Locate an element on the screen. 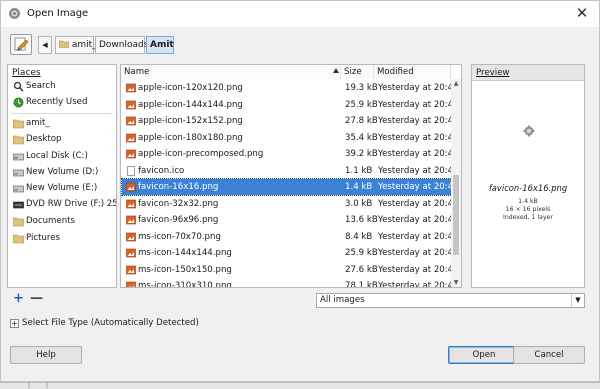 This screenshot has height=389, width=600. help-button: Help is located at coordinates (46, 355).